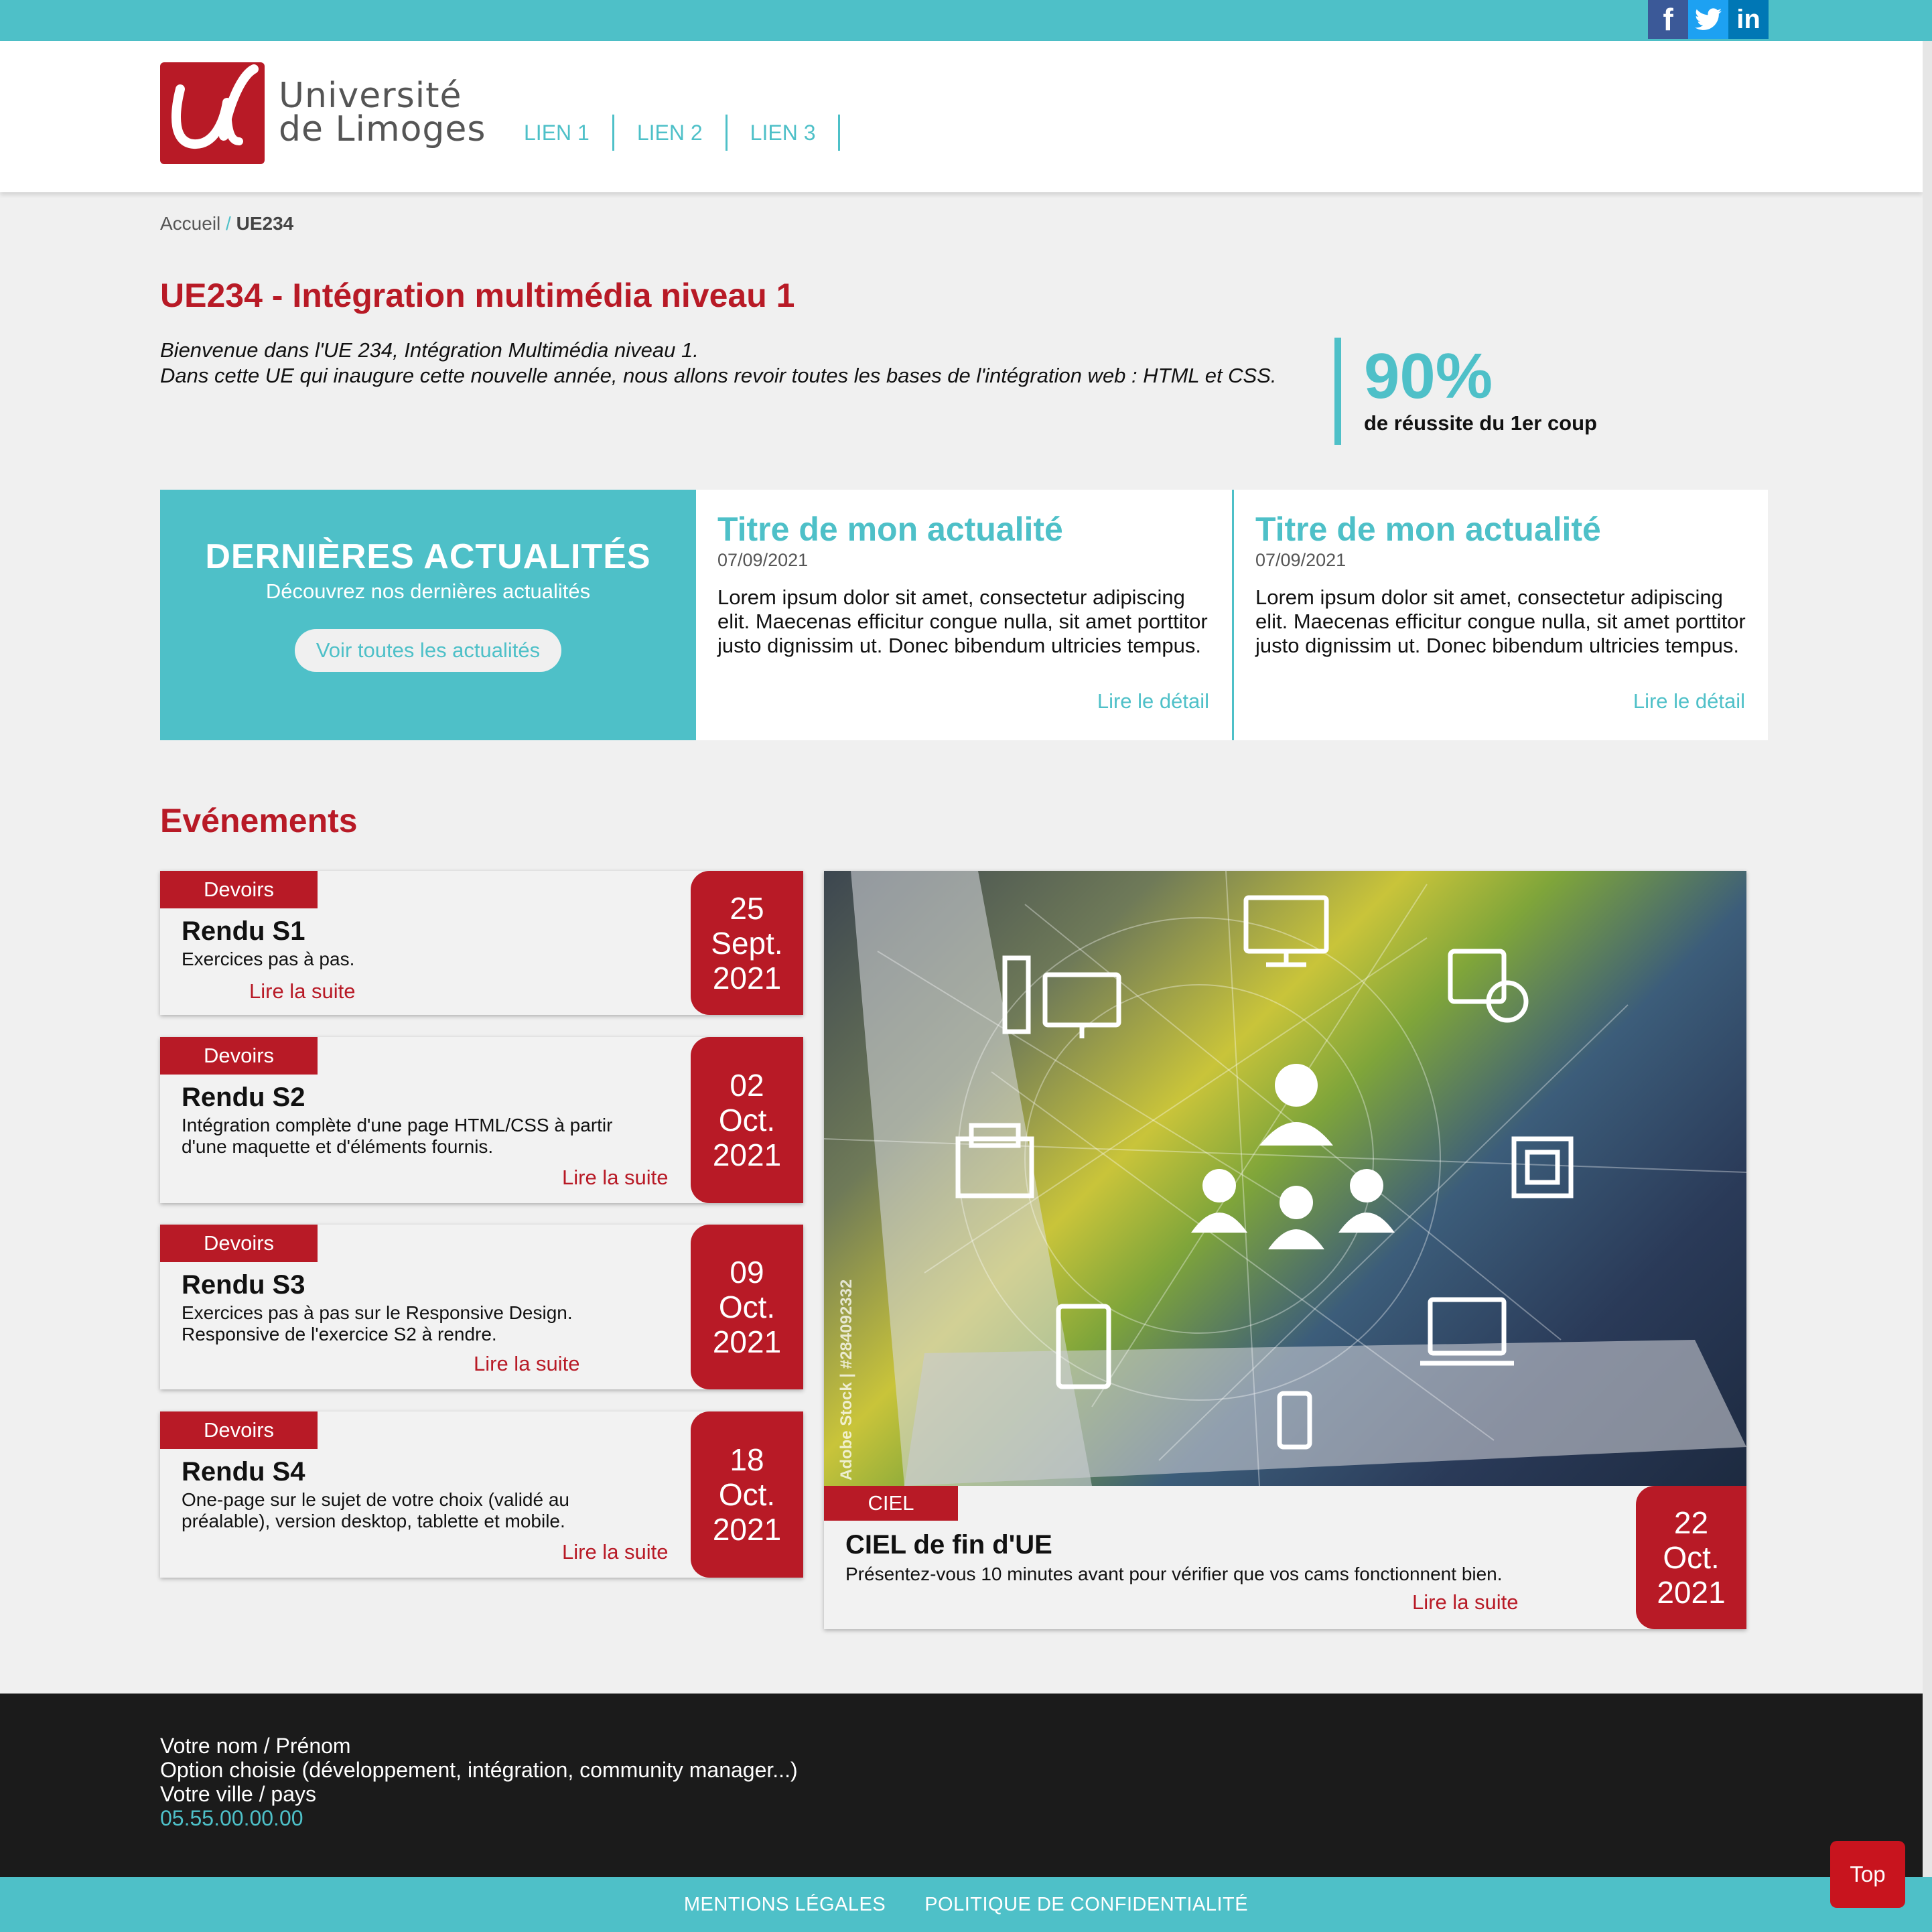 Image resolution: width=1932 pixels, height=1932 pixels. I want to click on event-desc-line: d'une maquette et d'éléments fournis., so click(338, 1146).